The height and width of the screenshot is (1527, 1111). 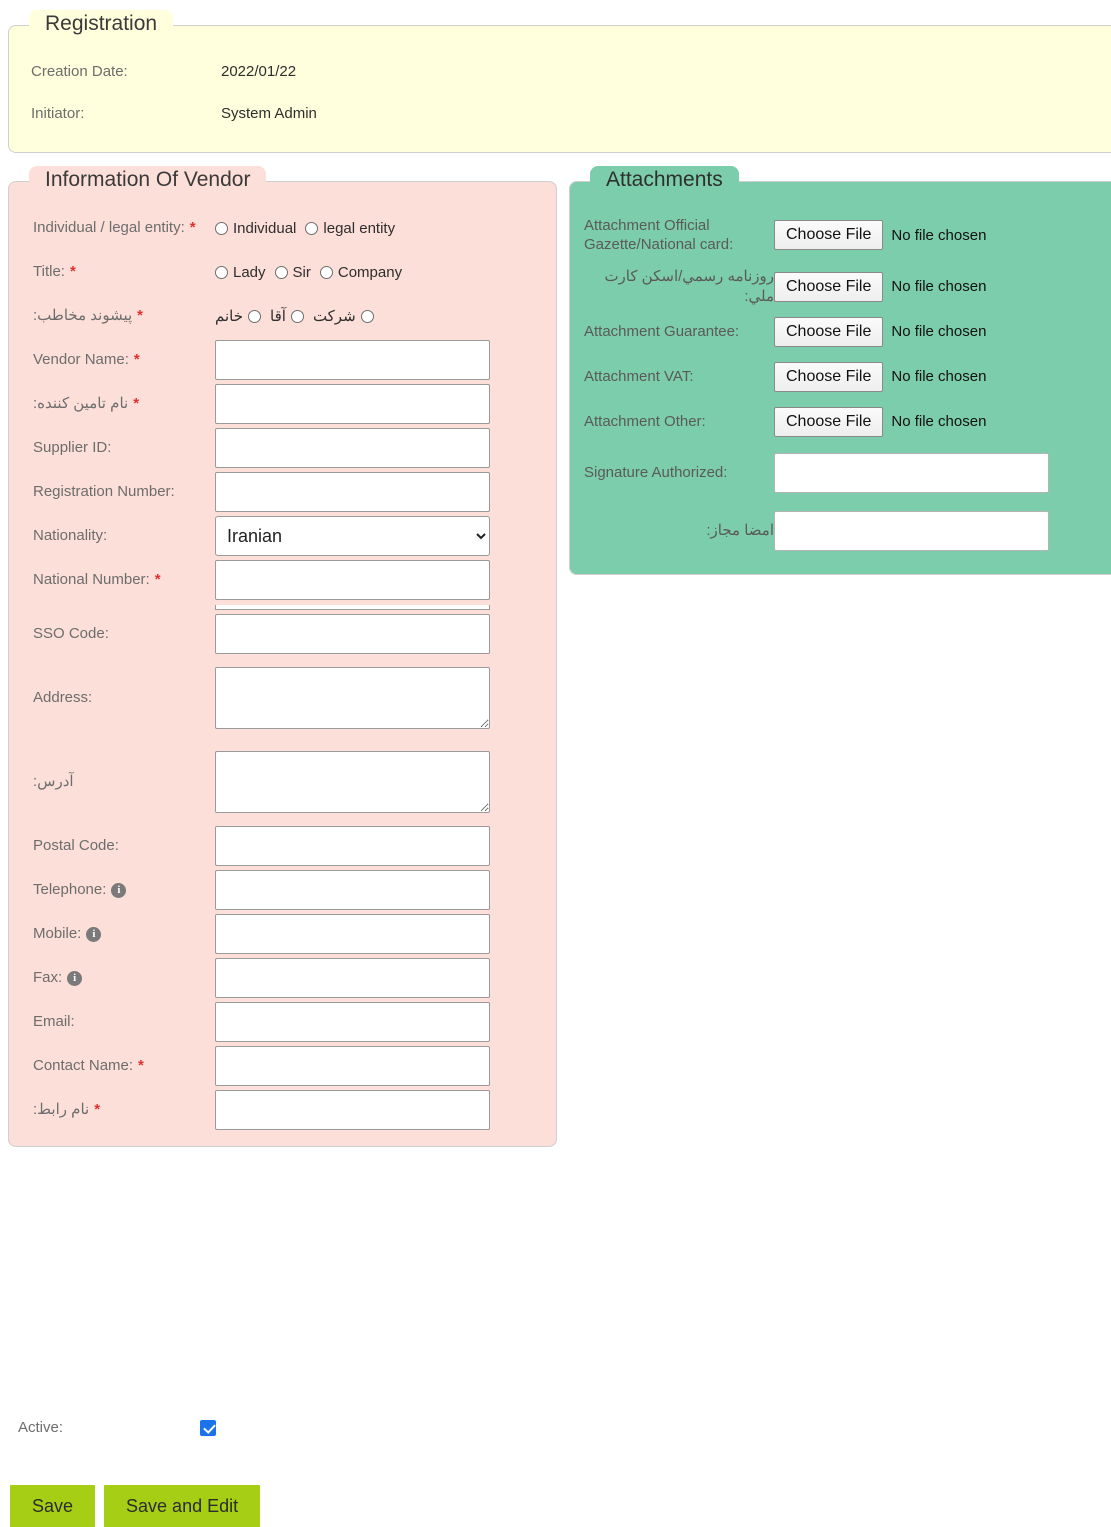 I want to click on nationality-label-text: Nationality:, so click(x=70, y=536).